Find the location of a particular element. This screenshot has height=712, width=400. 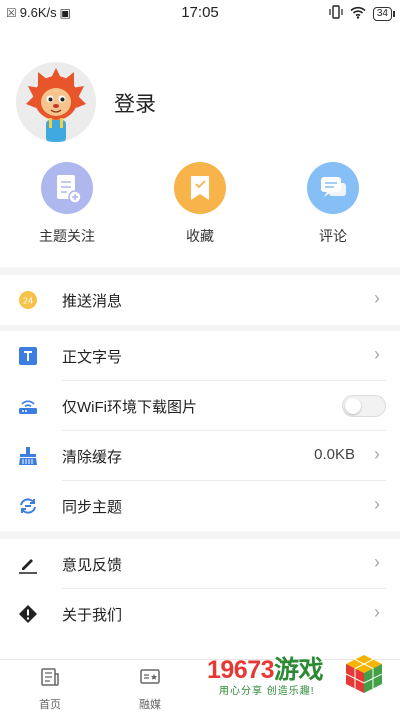

toggle-knob is located at coordinates (353, 406).